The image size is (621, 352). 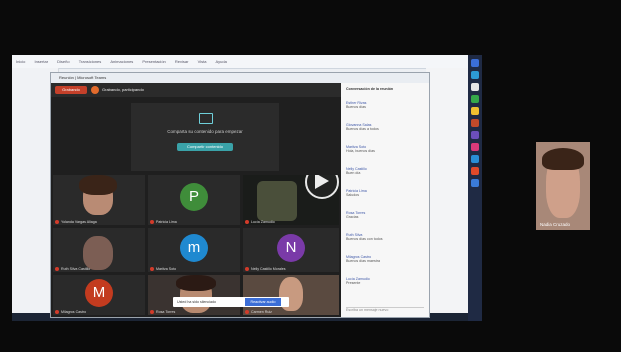 What do you see at coordinates (475, 147) in the screenshot?
I see `paint-icon` at bounding box center [475, 147].